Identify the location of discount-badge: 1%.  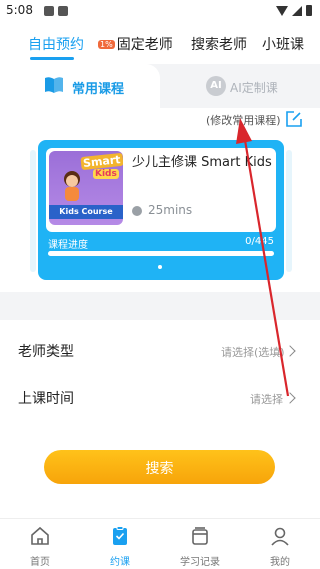
(106, 44).